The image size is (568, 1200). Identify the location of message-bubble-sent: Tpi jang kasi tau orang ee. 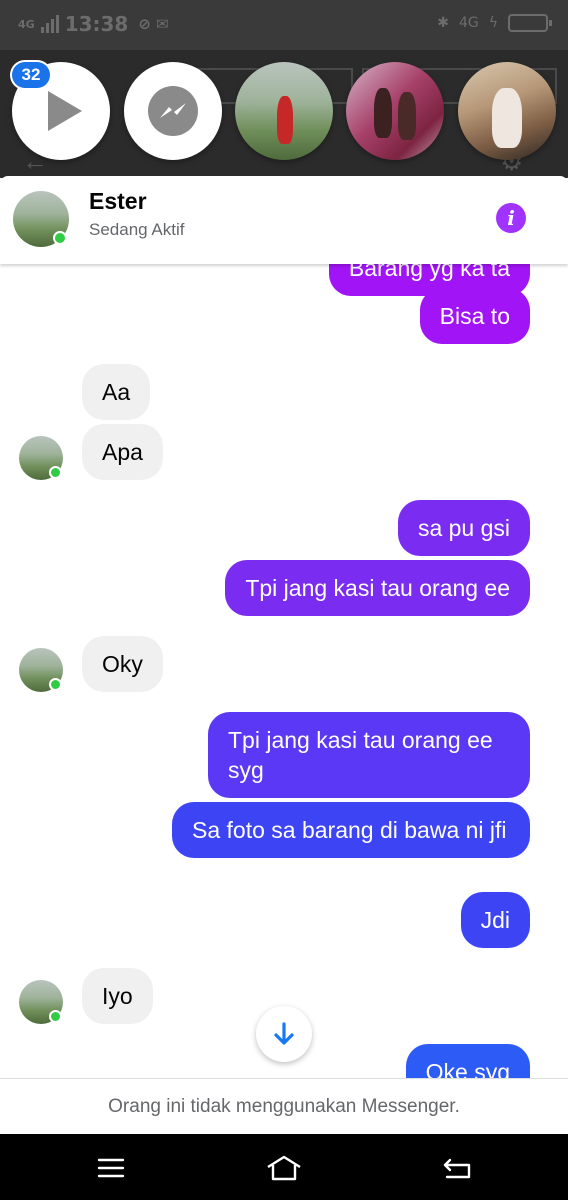
(377, 588).